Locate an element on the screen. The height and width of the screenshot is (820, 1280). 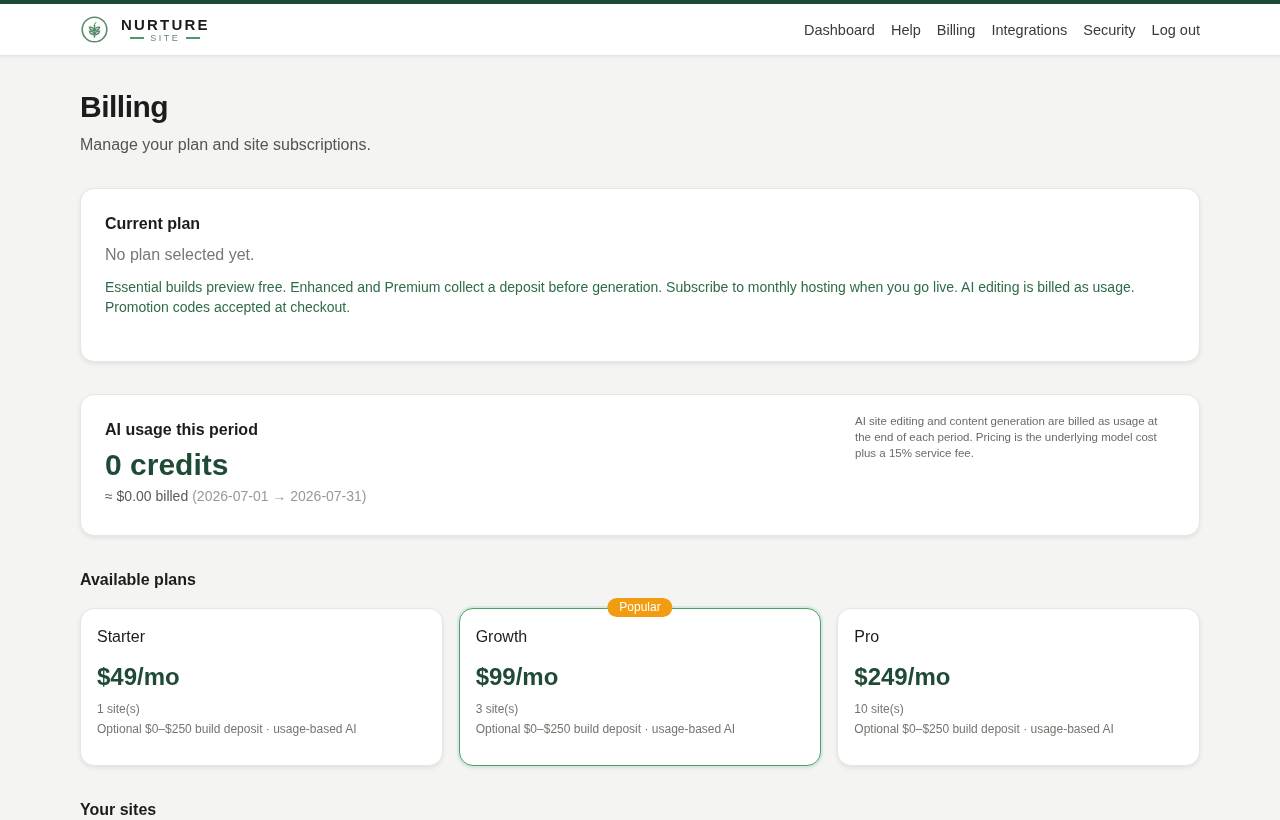
plan-status: No plan selected yet. is located at coordinates (180, 255).